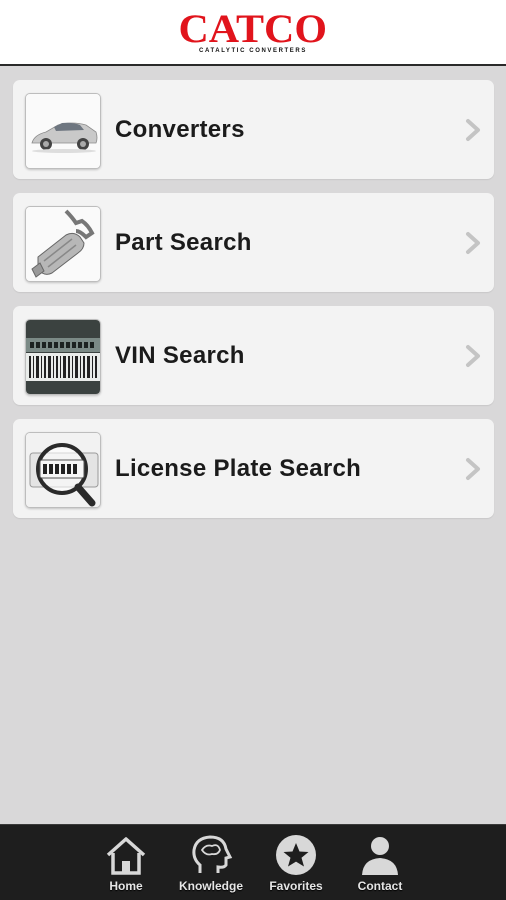 This screenshot has height=900, width=506. I want to click on barcode-icon, so click(63, 357).